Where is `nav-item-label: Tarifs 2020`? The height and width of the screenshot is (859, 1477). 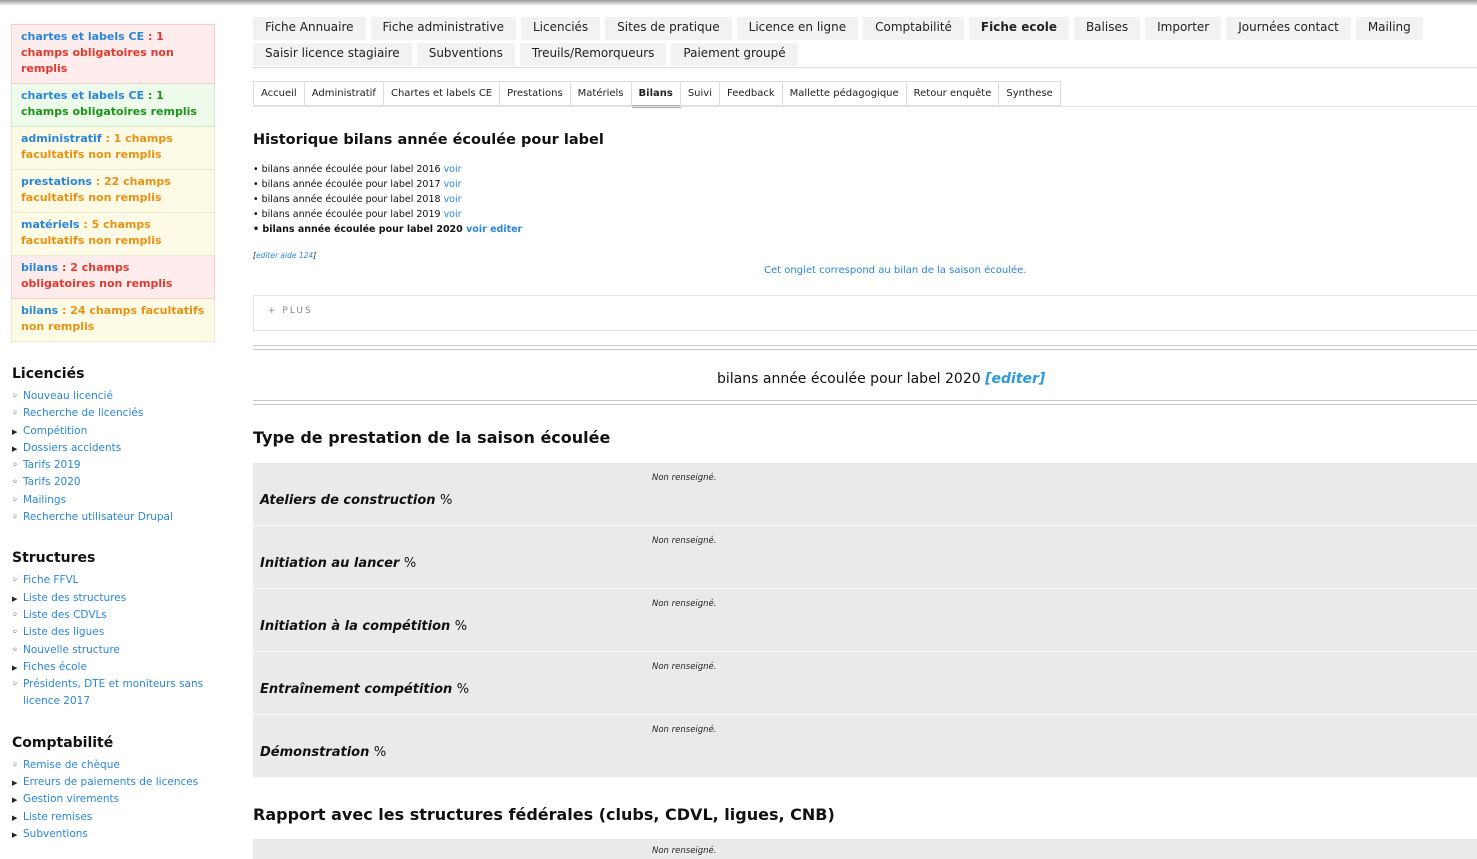
nav-item-label: Tarifs 2020 is located at coordinates (52, 482).